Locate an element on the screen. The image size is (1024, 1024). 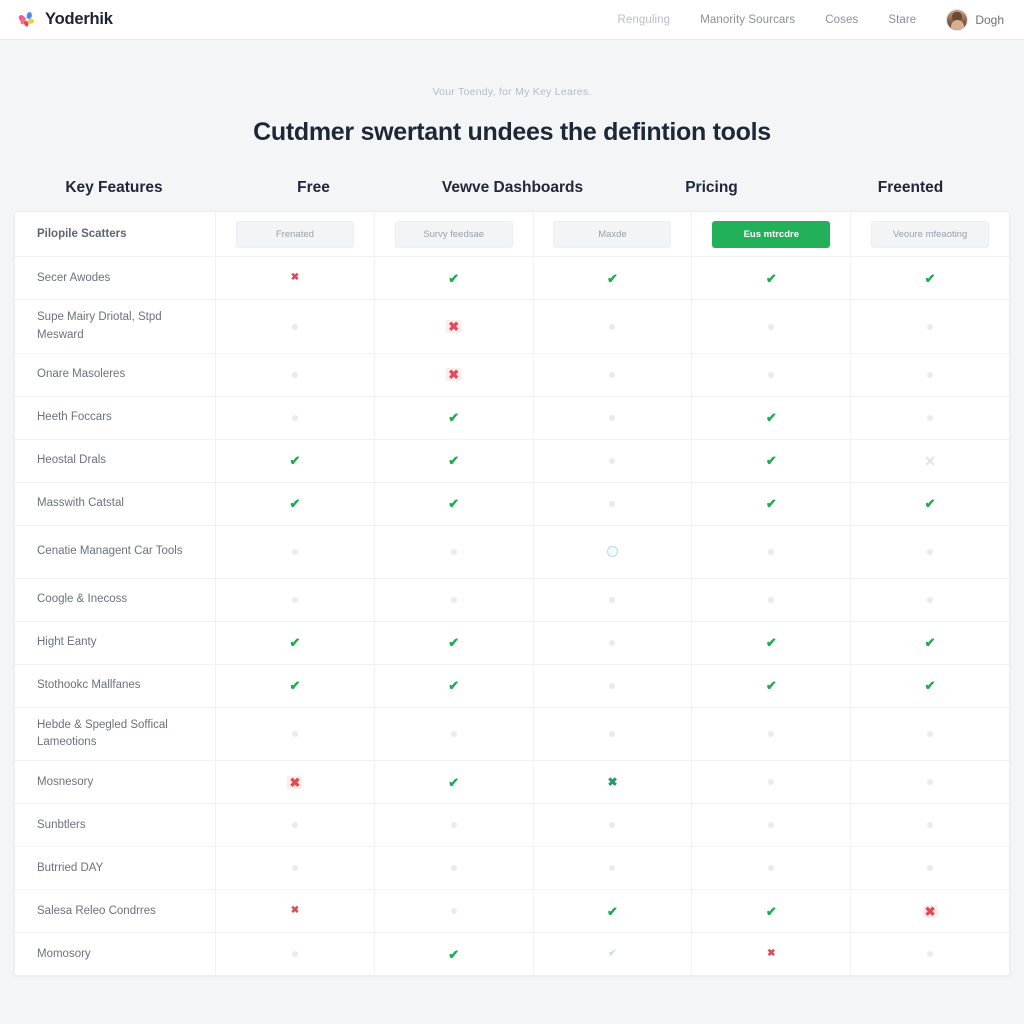
user-menu: Dogh is located at coordinates (975, 19).